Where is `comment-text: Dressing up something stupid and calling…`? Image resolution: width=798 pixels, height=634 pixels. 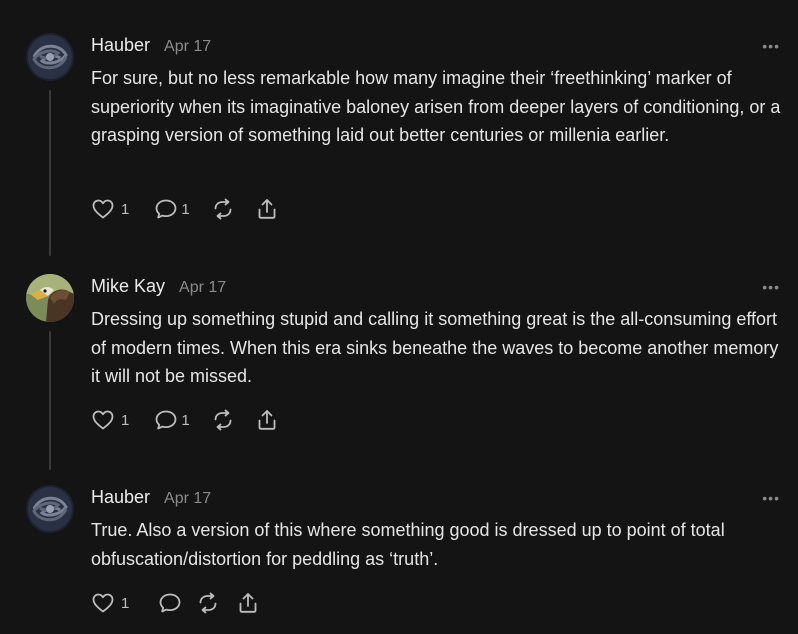
comment-text: Dressing up something stupid and calling… is located at coordinates (435, 347).